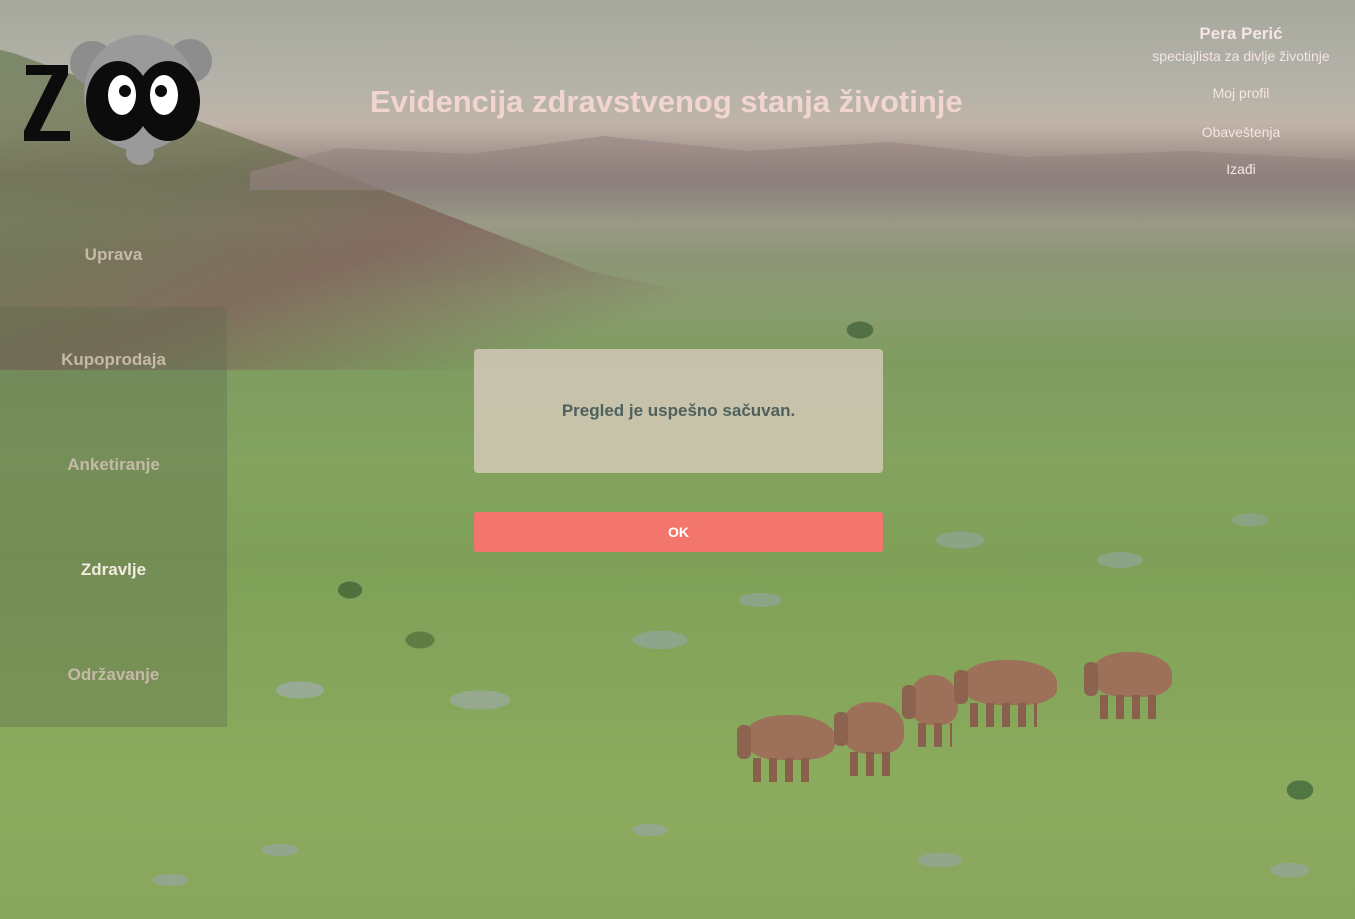  What do you see at coordinates (1241, 93) in the screenshot?
I see `my-profile-link: Moj profil` at bounding box center [1241, 93].